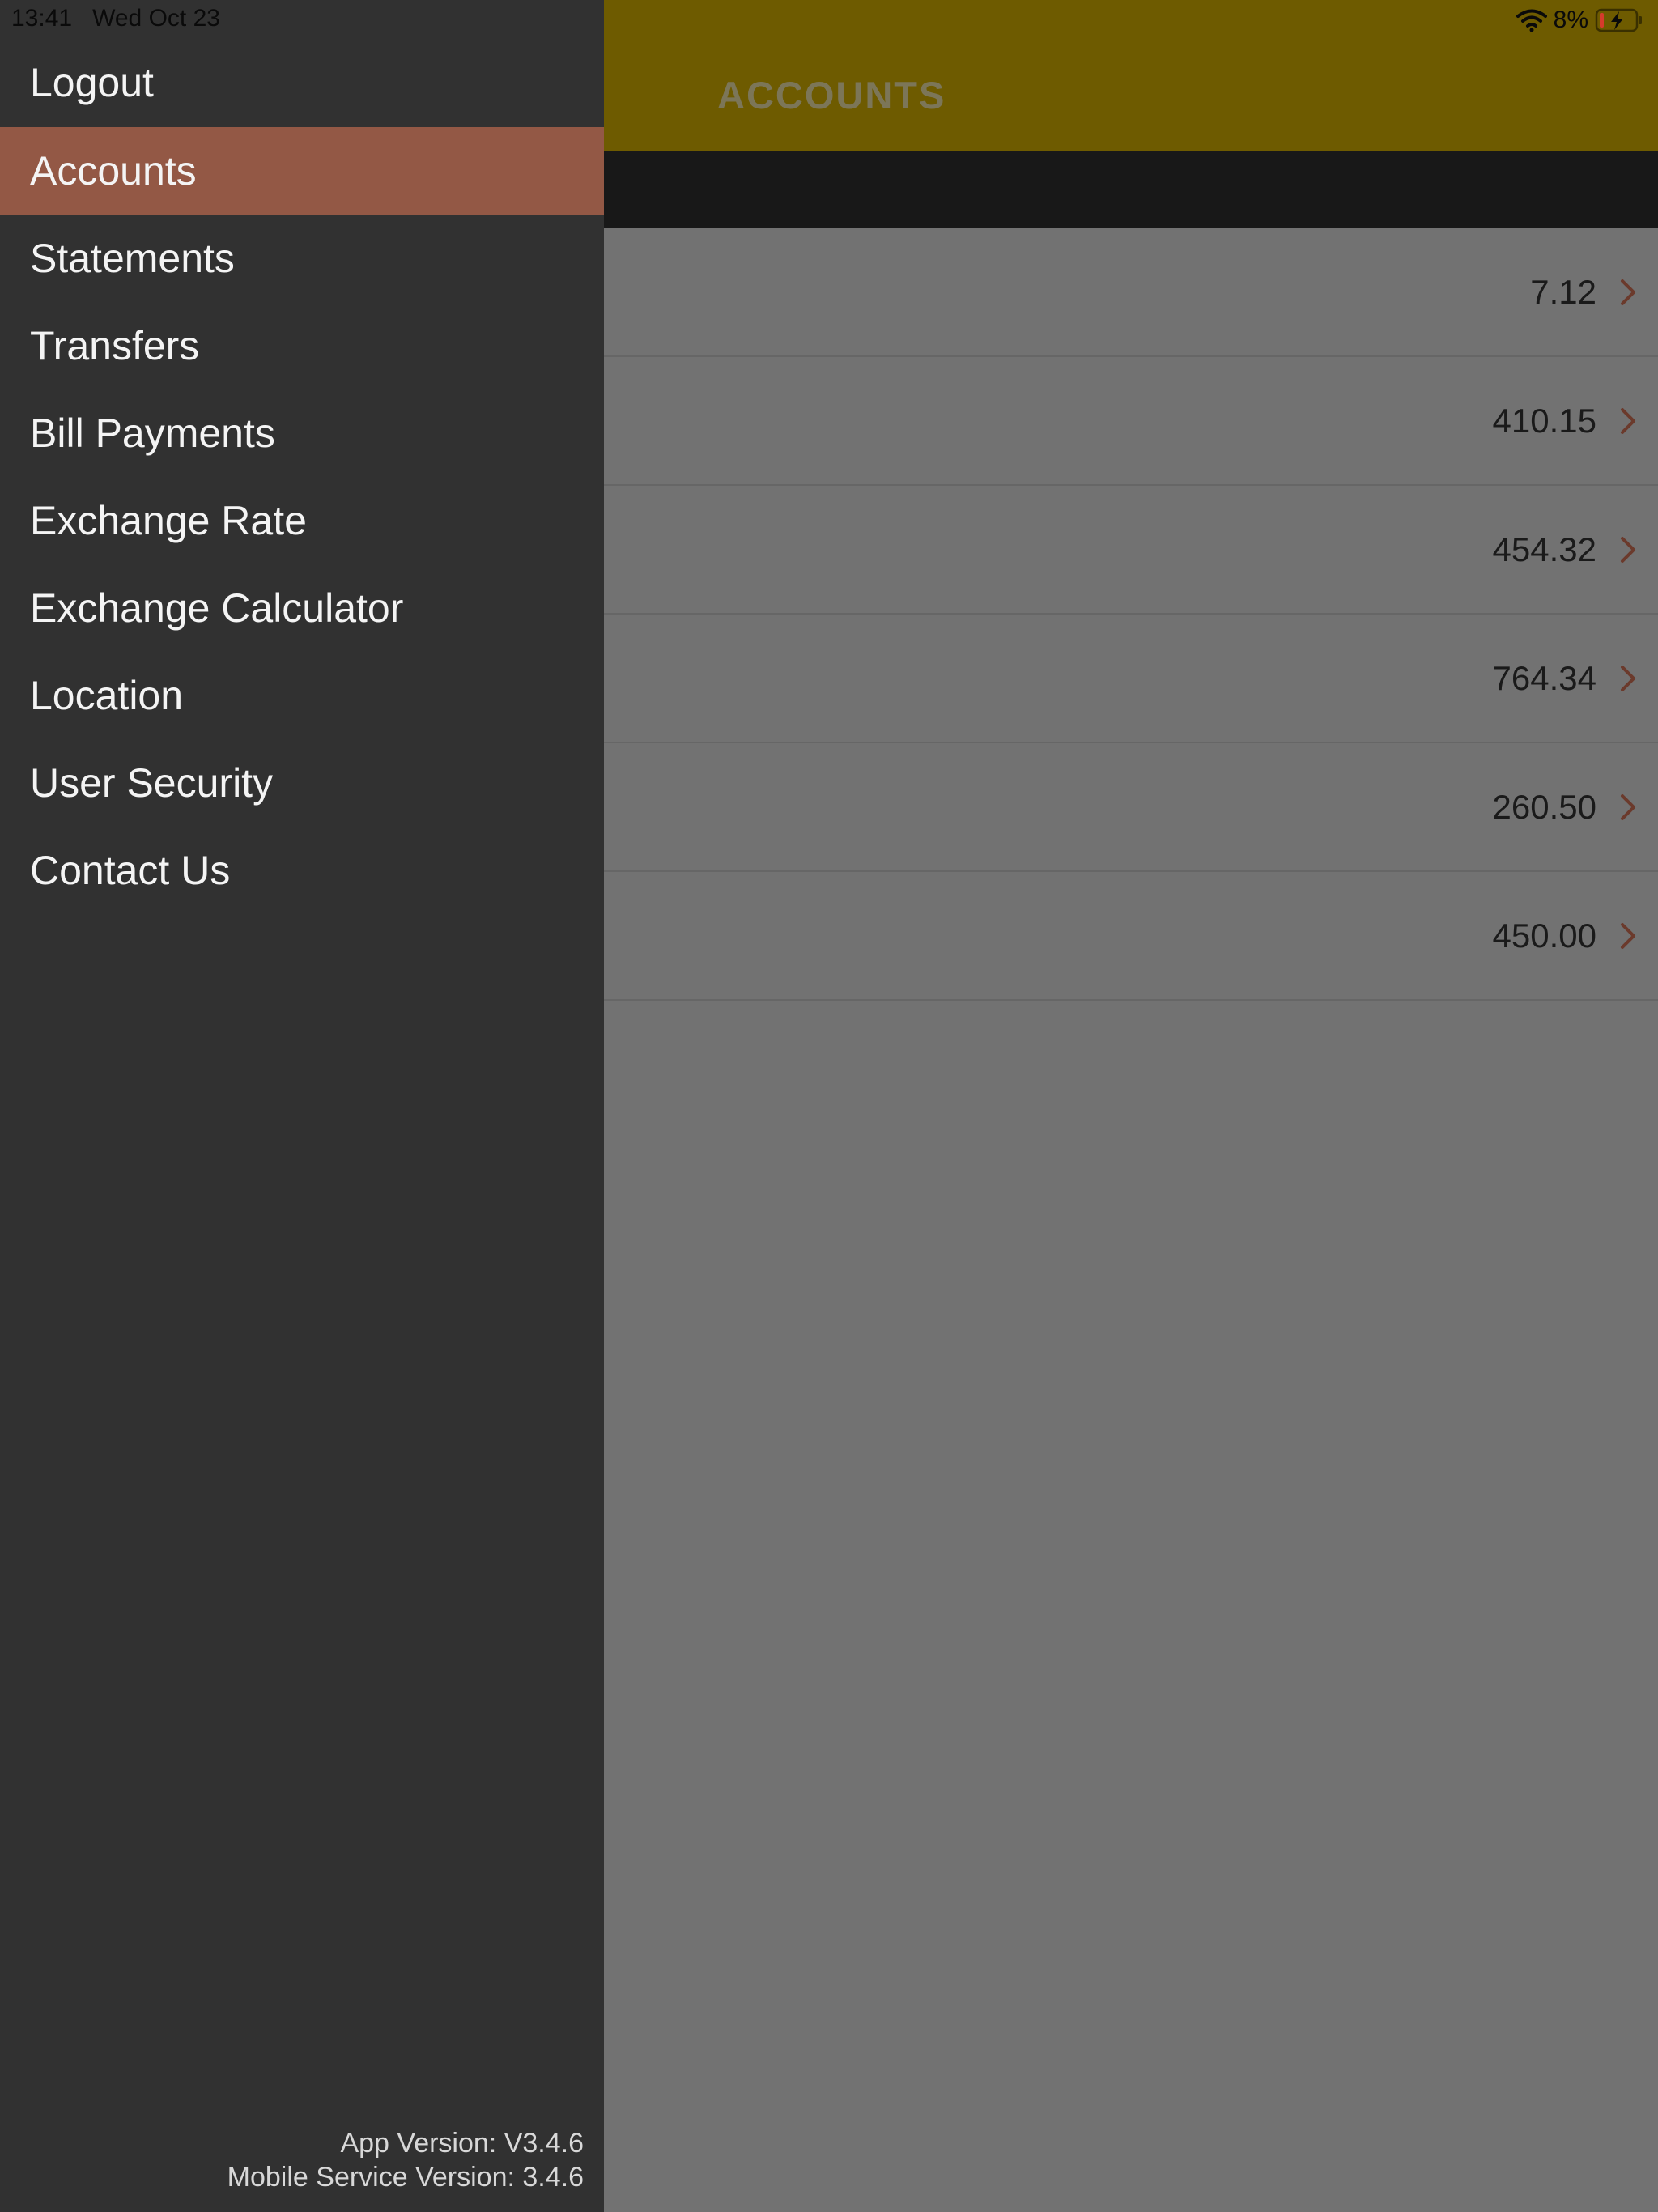 This screenshot has width=1658, height=2212. What do you see at coordinates (302, 345) in the screenshot?
I see `menu-item-transfers: Transfers` at bounding box center [302, 345].